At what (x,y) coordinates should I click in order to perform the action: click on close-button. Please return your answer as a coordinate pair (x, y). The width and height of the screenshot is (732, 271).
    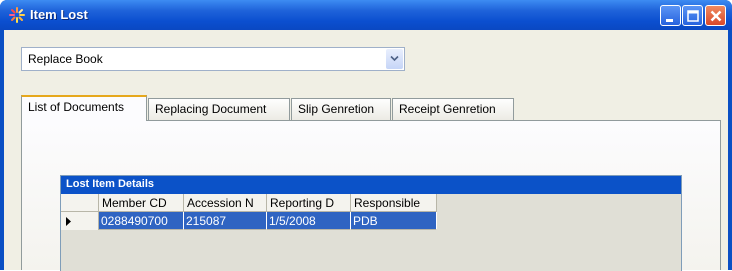
    Looking at the image, I should click on (715, 15).